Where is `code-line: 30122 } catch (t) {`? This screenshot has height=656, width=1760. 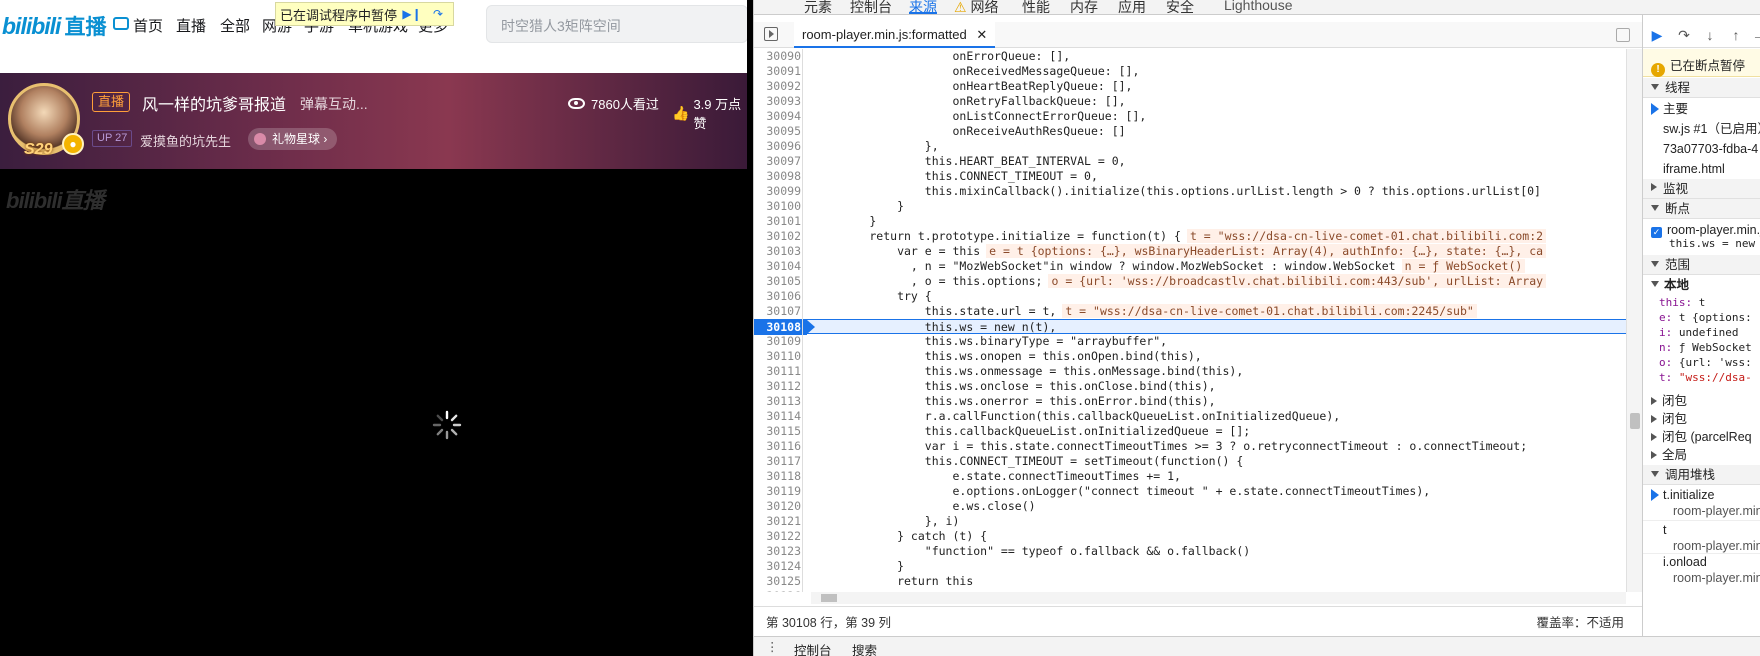 code-line: 30122 } catch (t) { is located at coordinates (1190, 536).